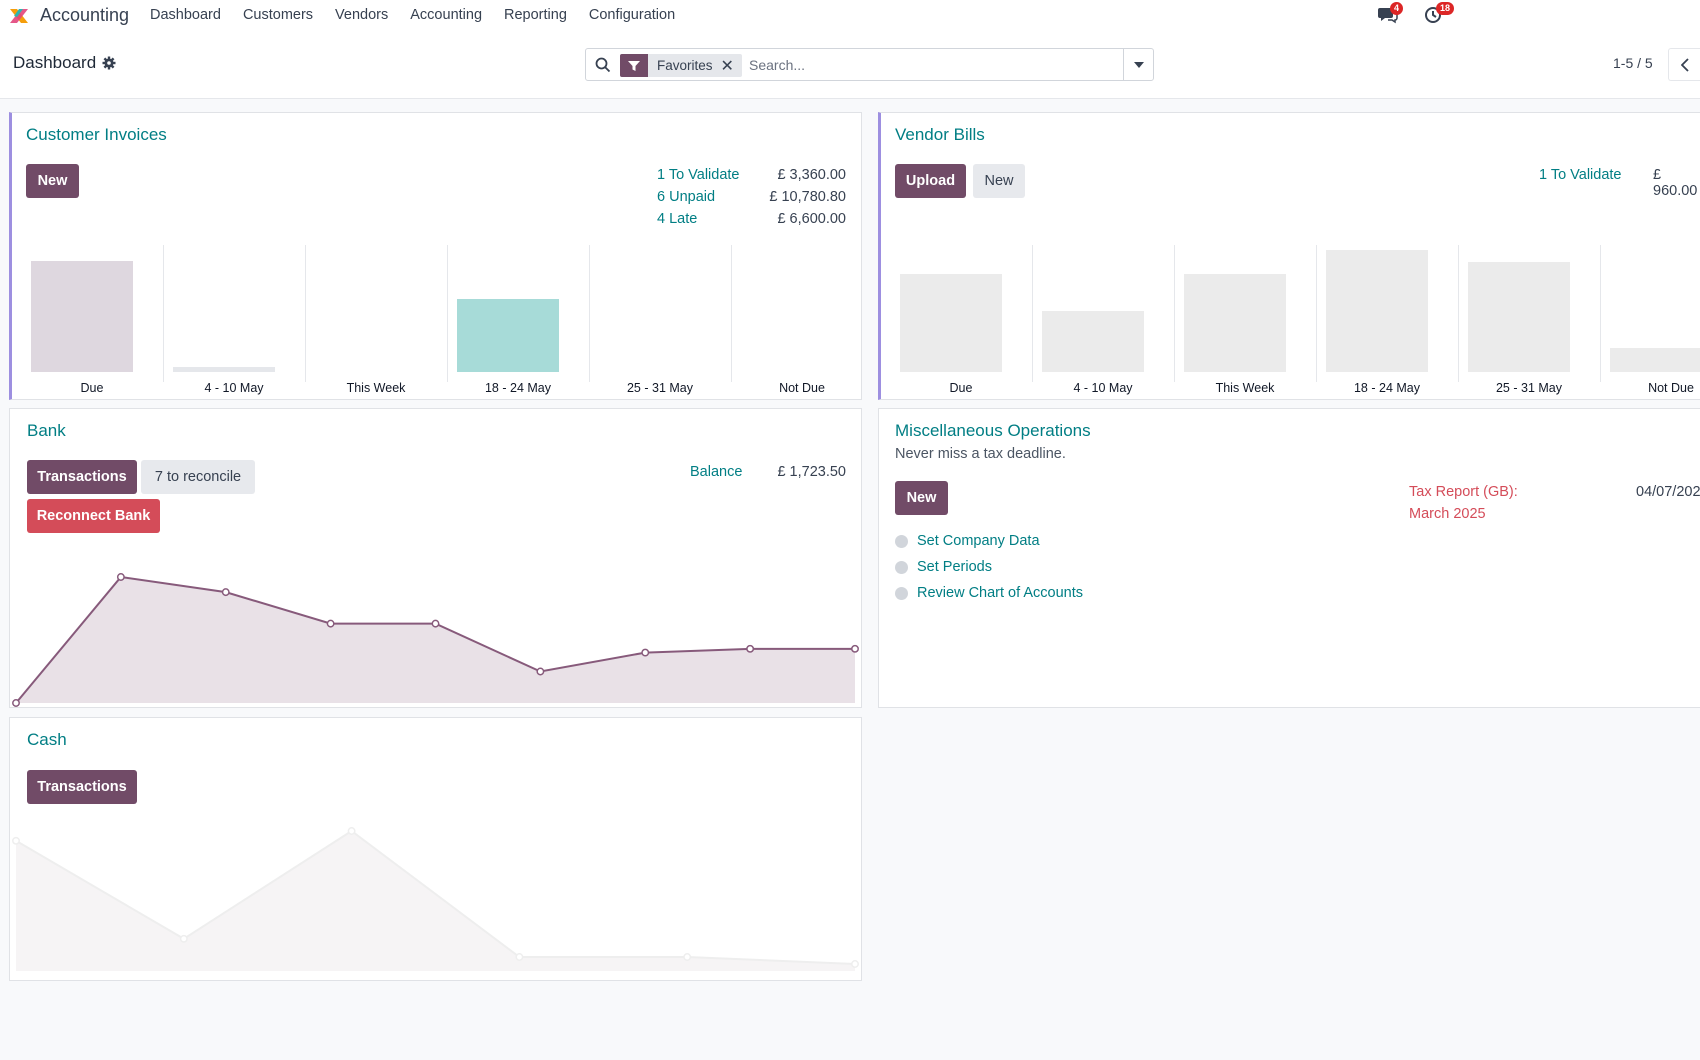  I want to click on new-invoice-button: New, so click(52, 181).